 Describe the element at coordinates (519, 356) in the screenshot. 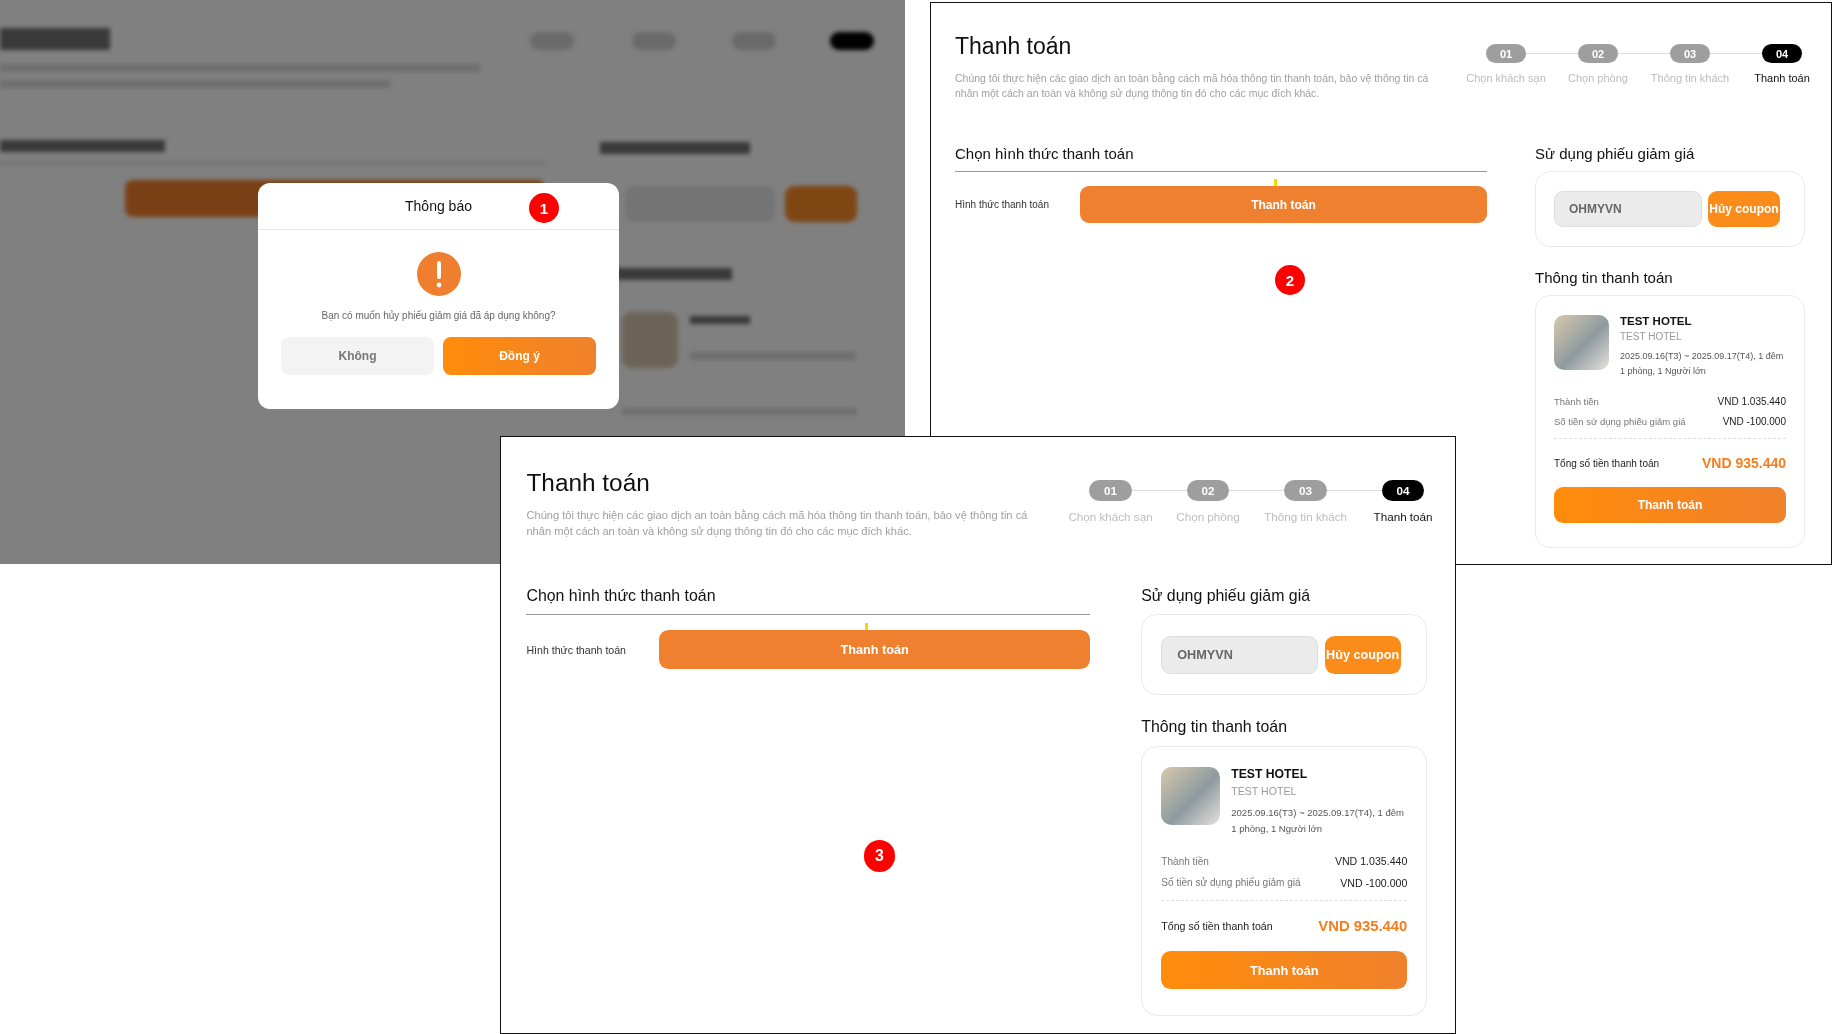

I see `confirm-button: Đồng ý` at that location.